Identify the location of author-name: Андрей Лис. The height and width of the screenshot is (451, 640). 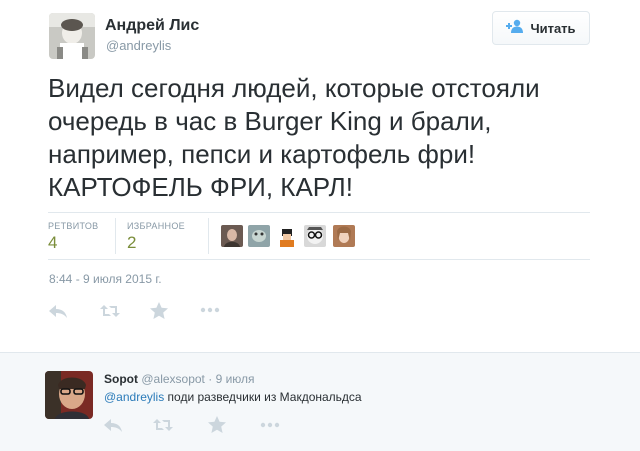
(152, 26).